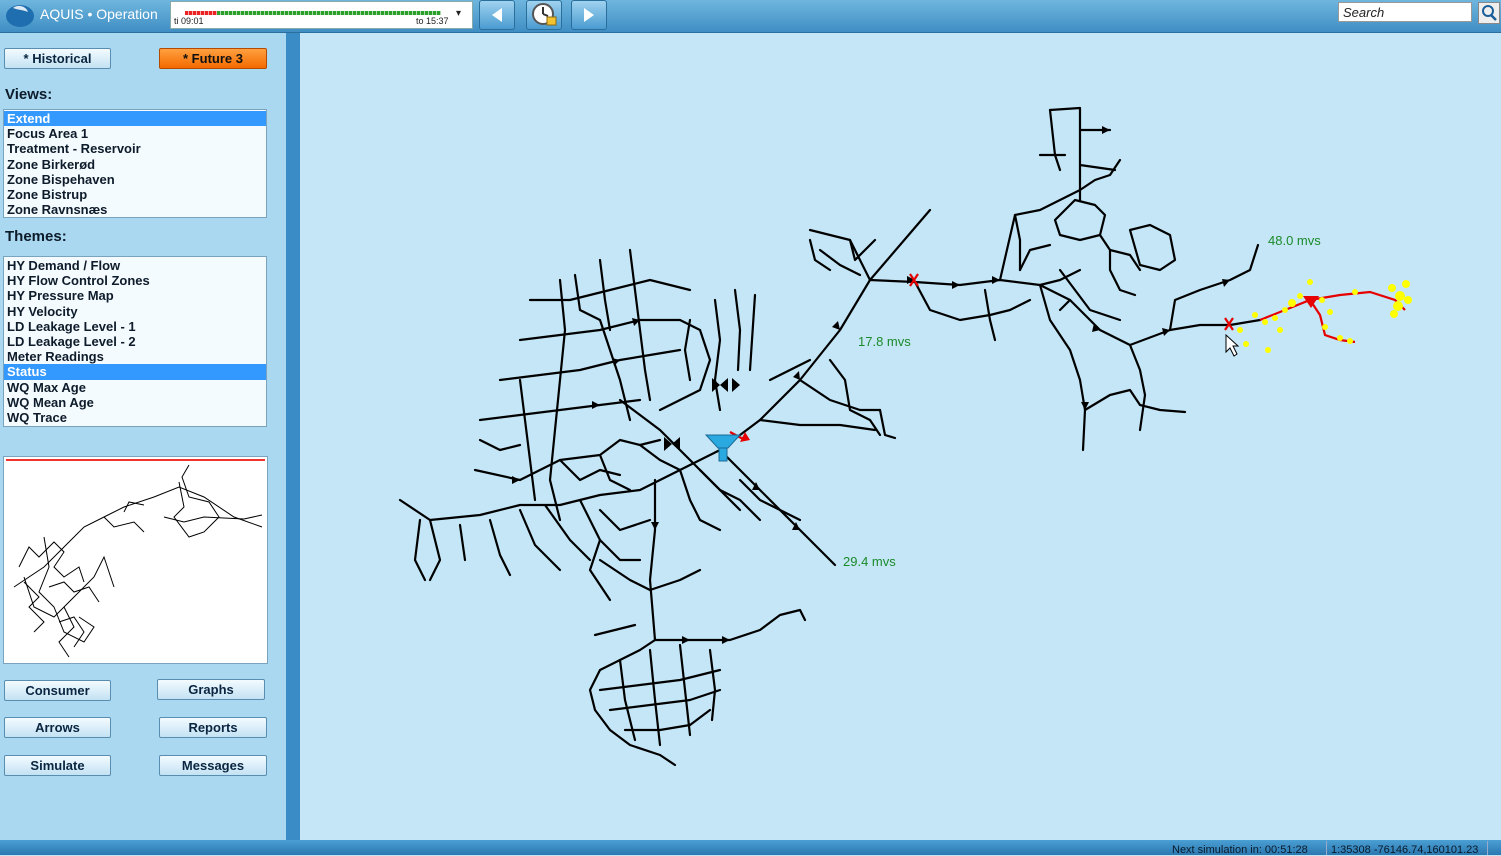  Describe the element at coordinates (135, 119) in the screenshot. I see `view-item: Extend` at that location.